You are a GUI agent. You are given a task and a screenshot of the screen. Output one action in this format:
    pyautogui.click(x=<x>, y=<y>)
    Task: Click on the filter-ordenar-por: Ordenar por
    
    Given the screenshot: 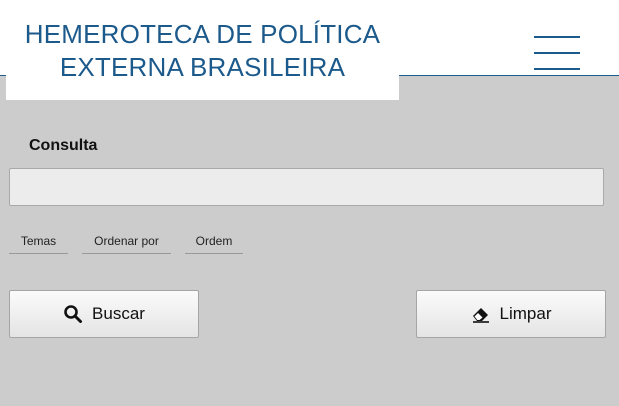 What is the action you would take?
    pyautogui.click(x=126, y=244)
    